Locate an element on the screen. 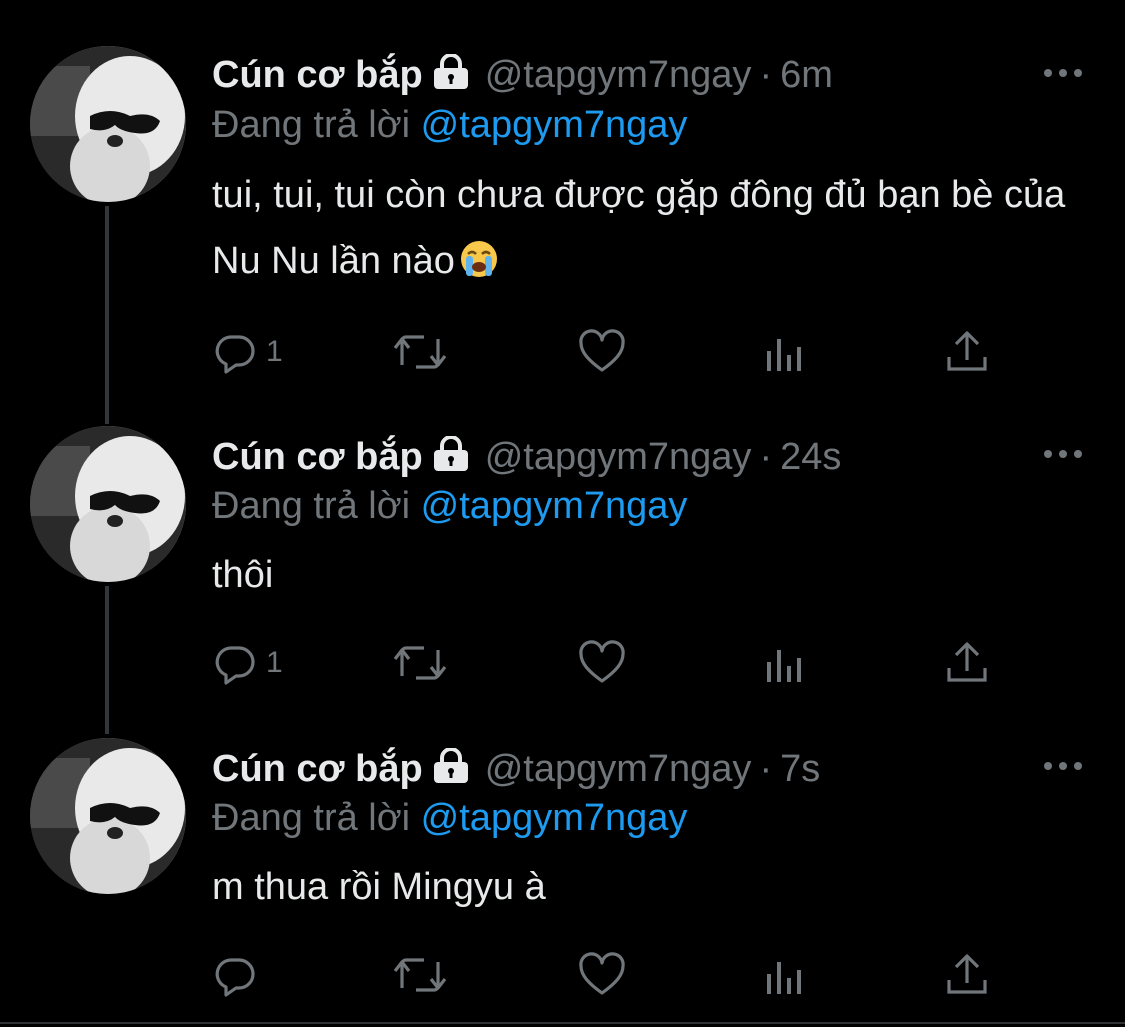 This screenshot has height=1027, width=1125. retweet-icon is located at coordinates (420, 975).